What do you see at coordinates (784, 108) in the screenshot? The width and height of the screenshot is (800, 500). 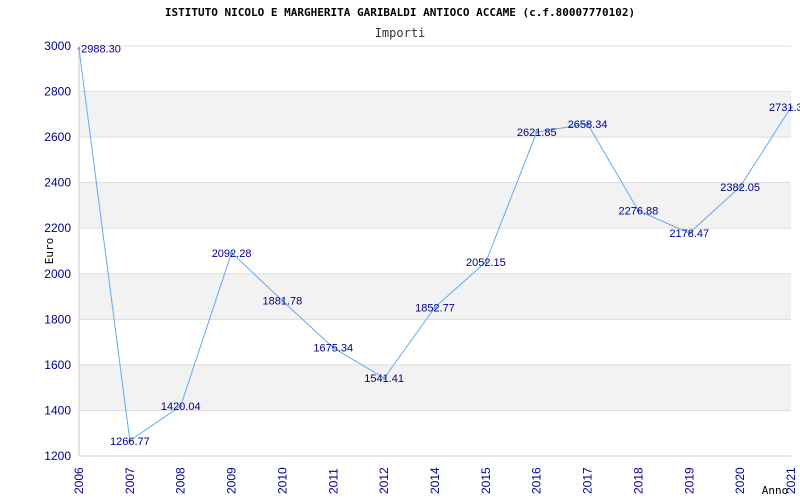 I see `data-label: 2731.3` at bounding box center [784, 108].